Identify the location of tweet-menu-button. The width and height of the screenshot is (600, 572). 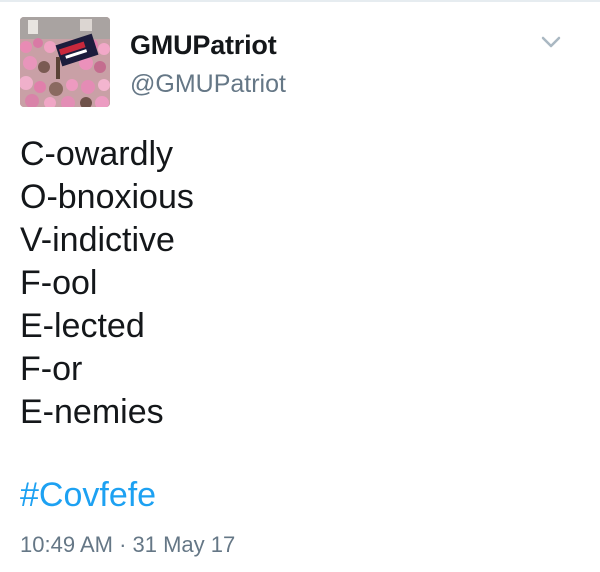
(551, 42).